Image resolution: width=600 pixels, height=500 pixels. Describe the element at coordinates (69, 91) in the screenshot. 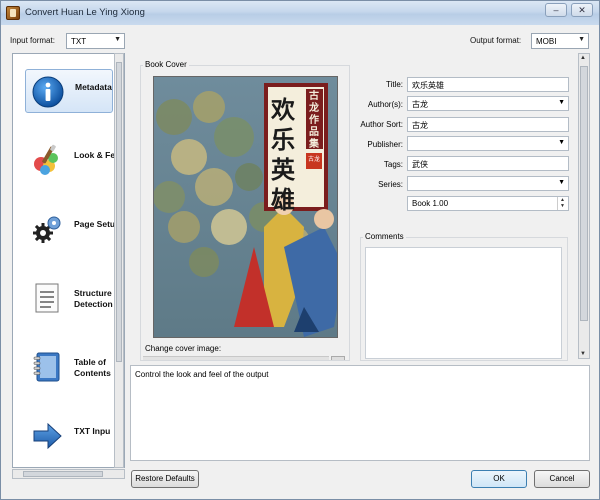

I see `sidebar-item-metadata: Metadata` at that location.